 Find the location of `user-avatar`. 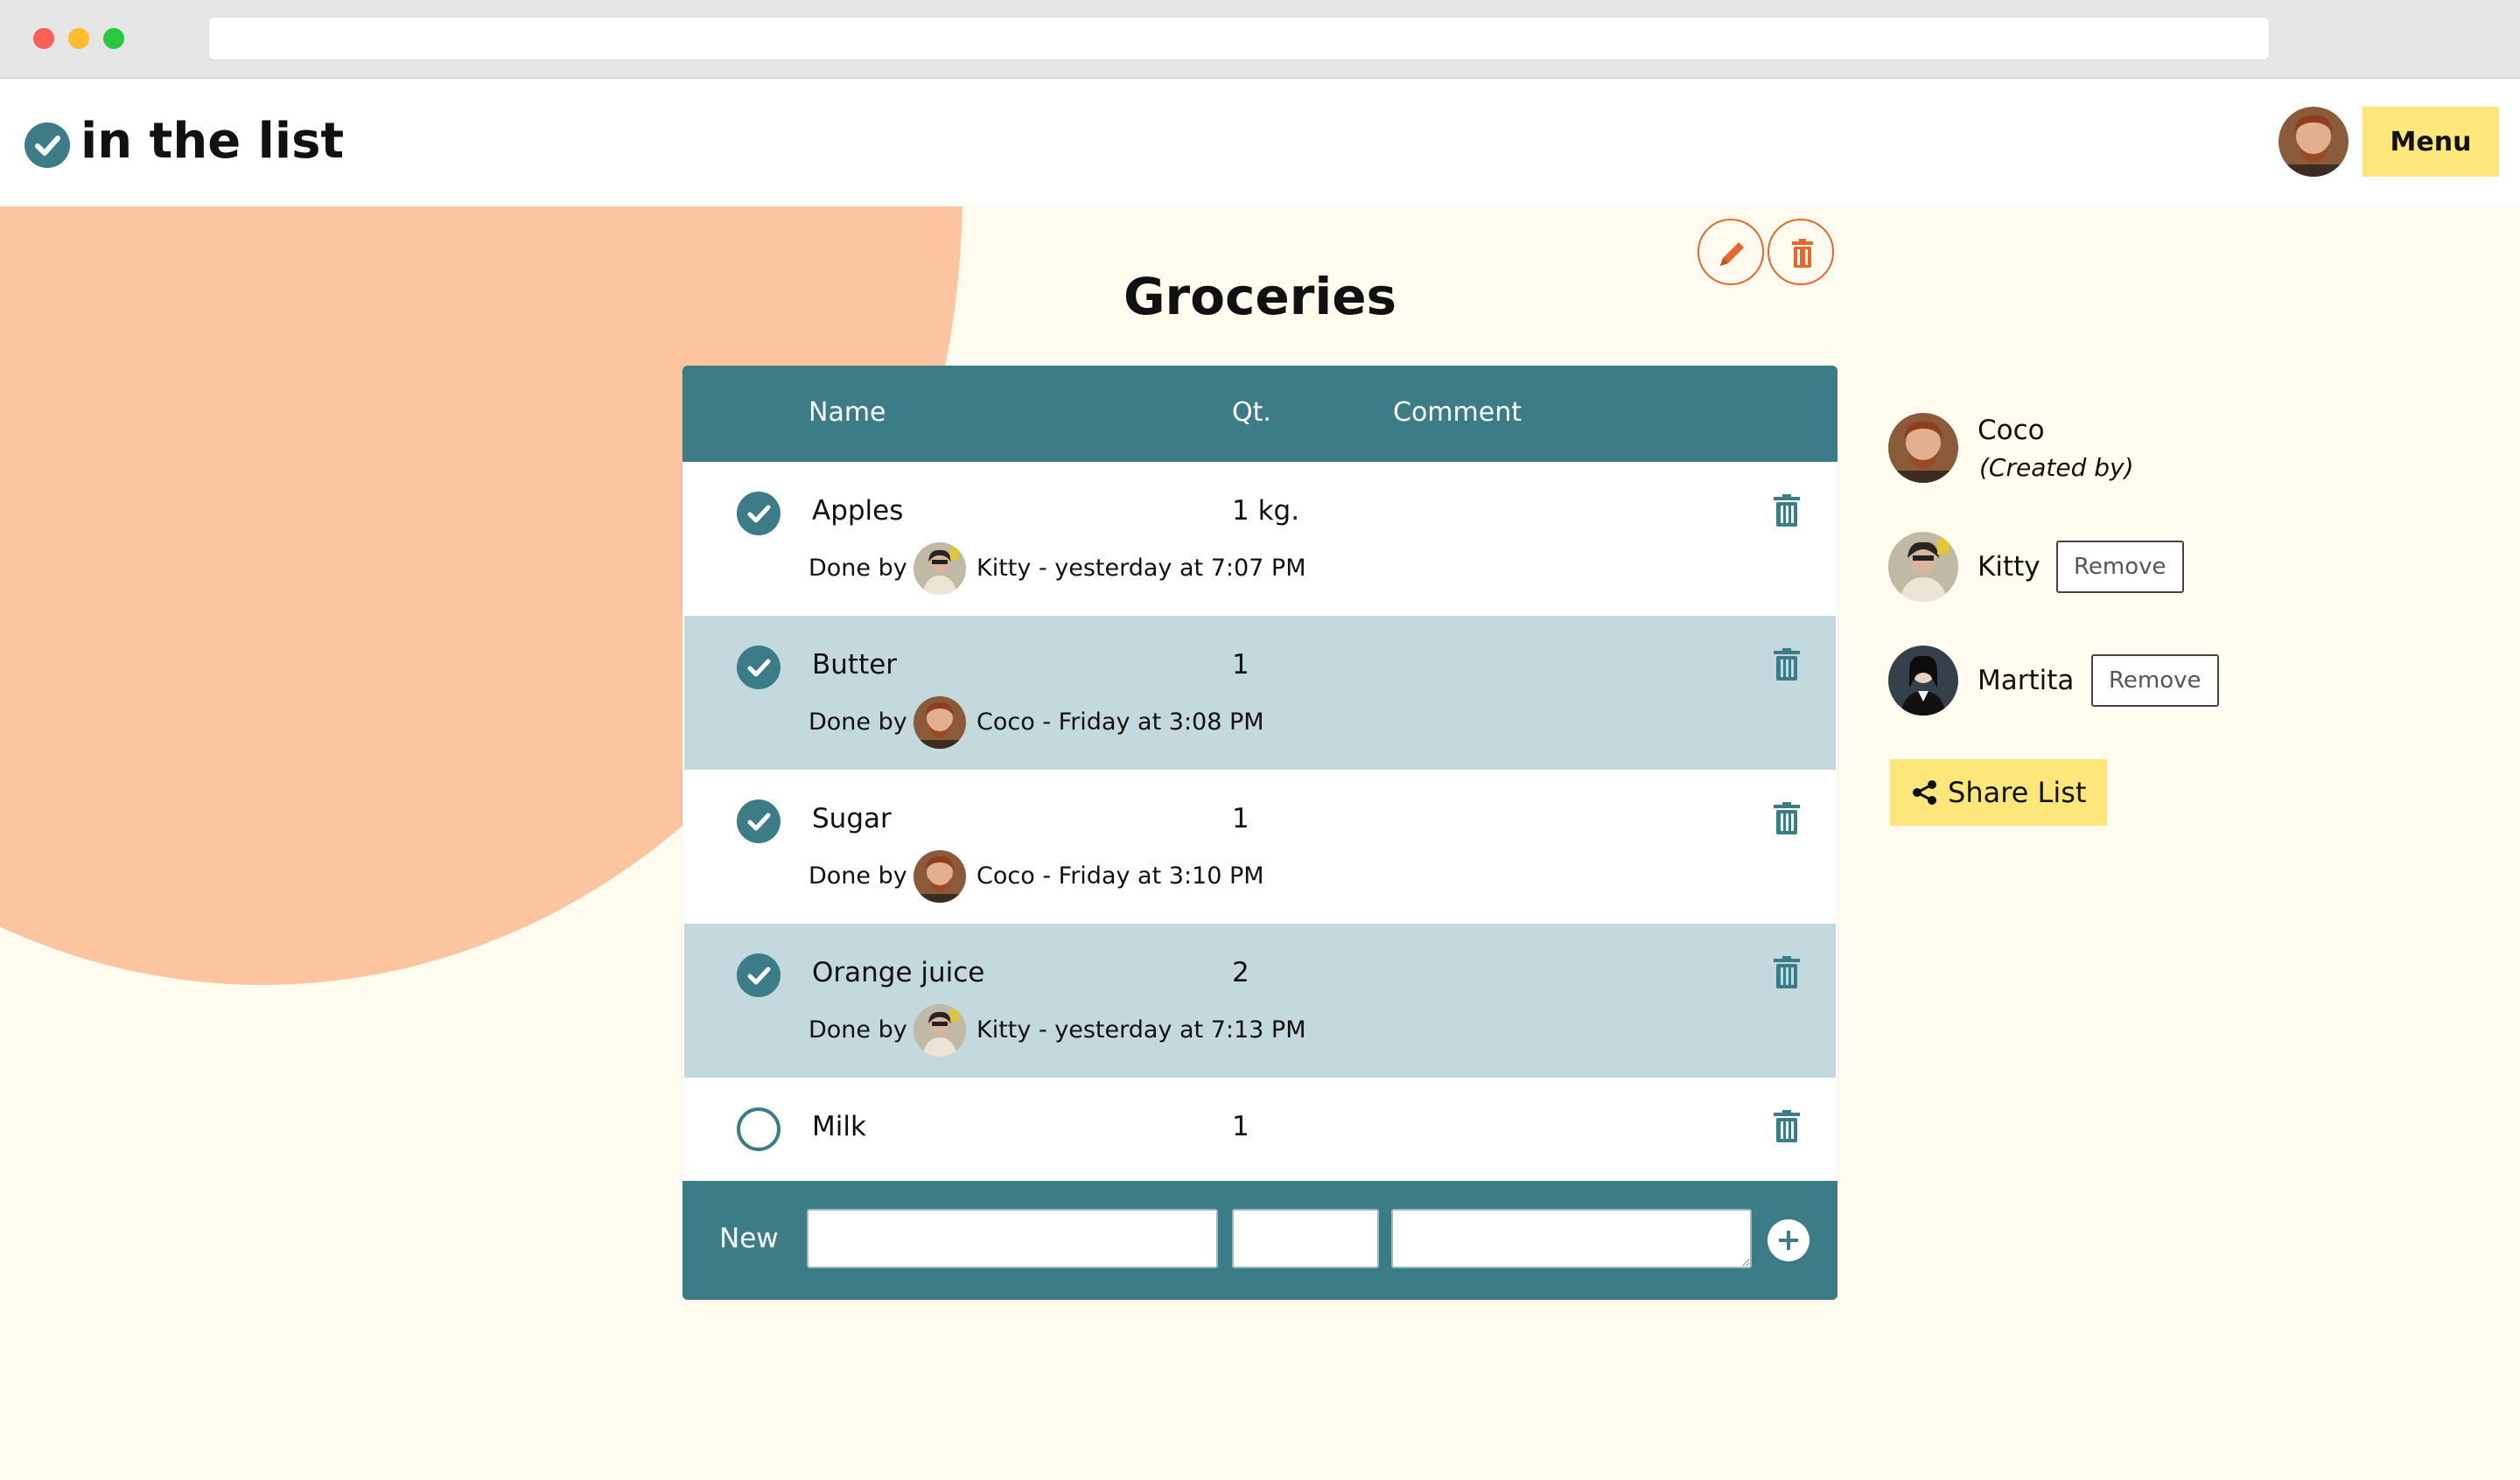

user-avatar is located at coordinates (2313, 142).